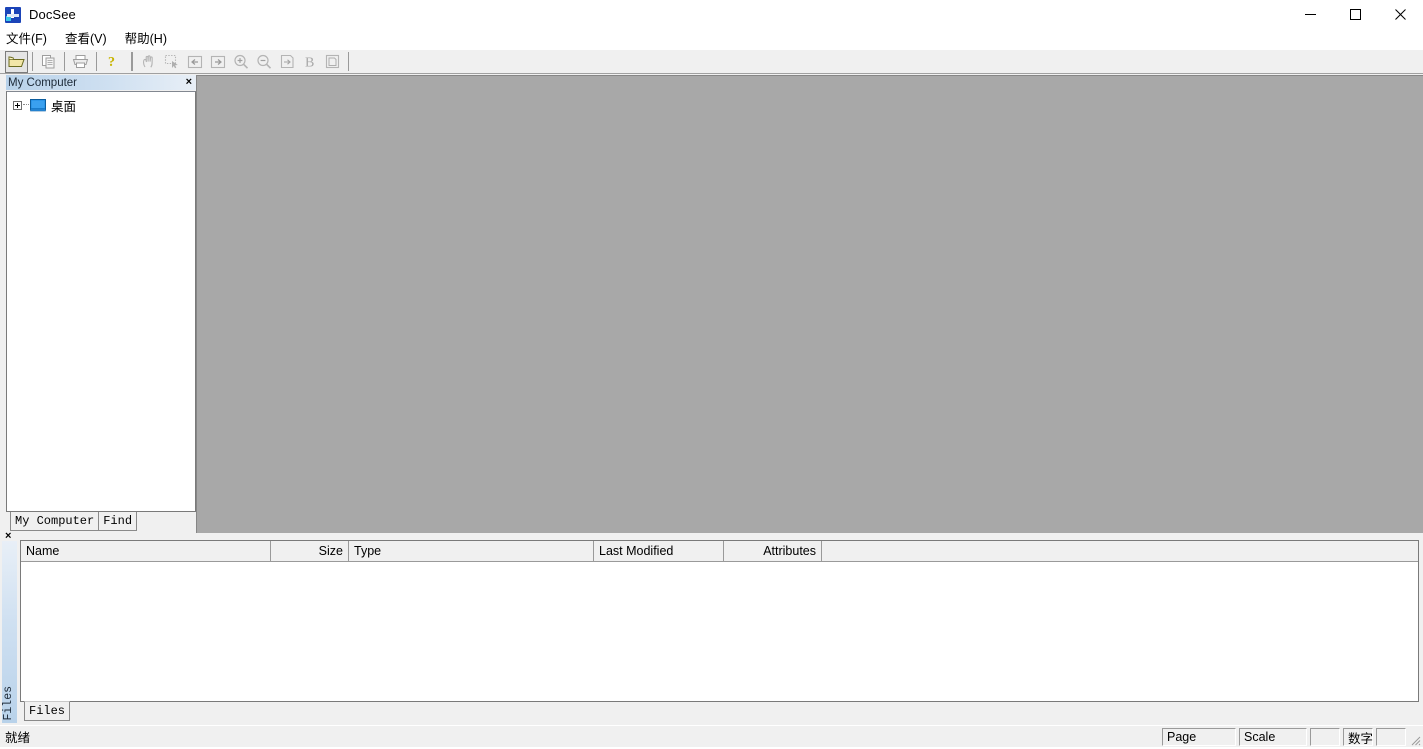 The image size is (1423, 749). What do you see at coordinates (171, 62) in the screenshot?
I see `toolbar-select` at bounding box center [171, 62].